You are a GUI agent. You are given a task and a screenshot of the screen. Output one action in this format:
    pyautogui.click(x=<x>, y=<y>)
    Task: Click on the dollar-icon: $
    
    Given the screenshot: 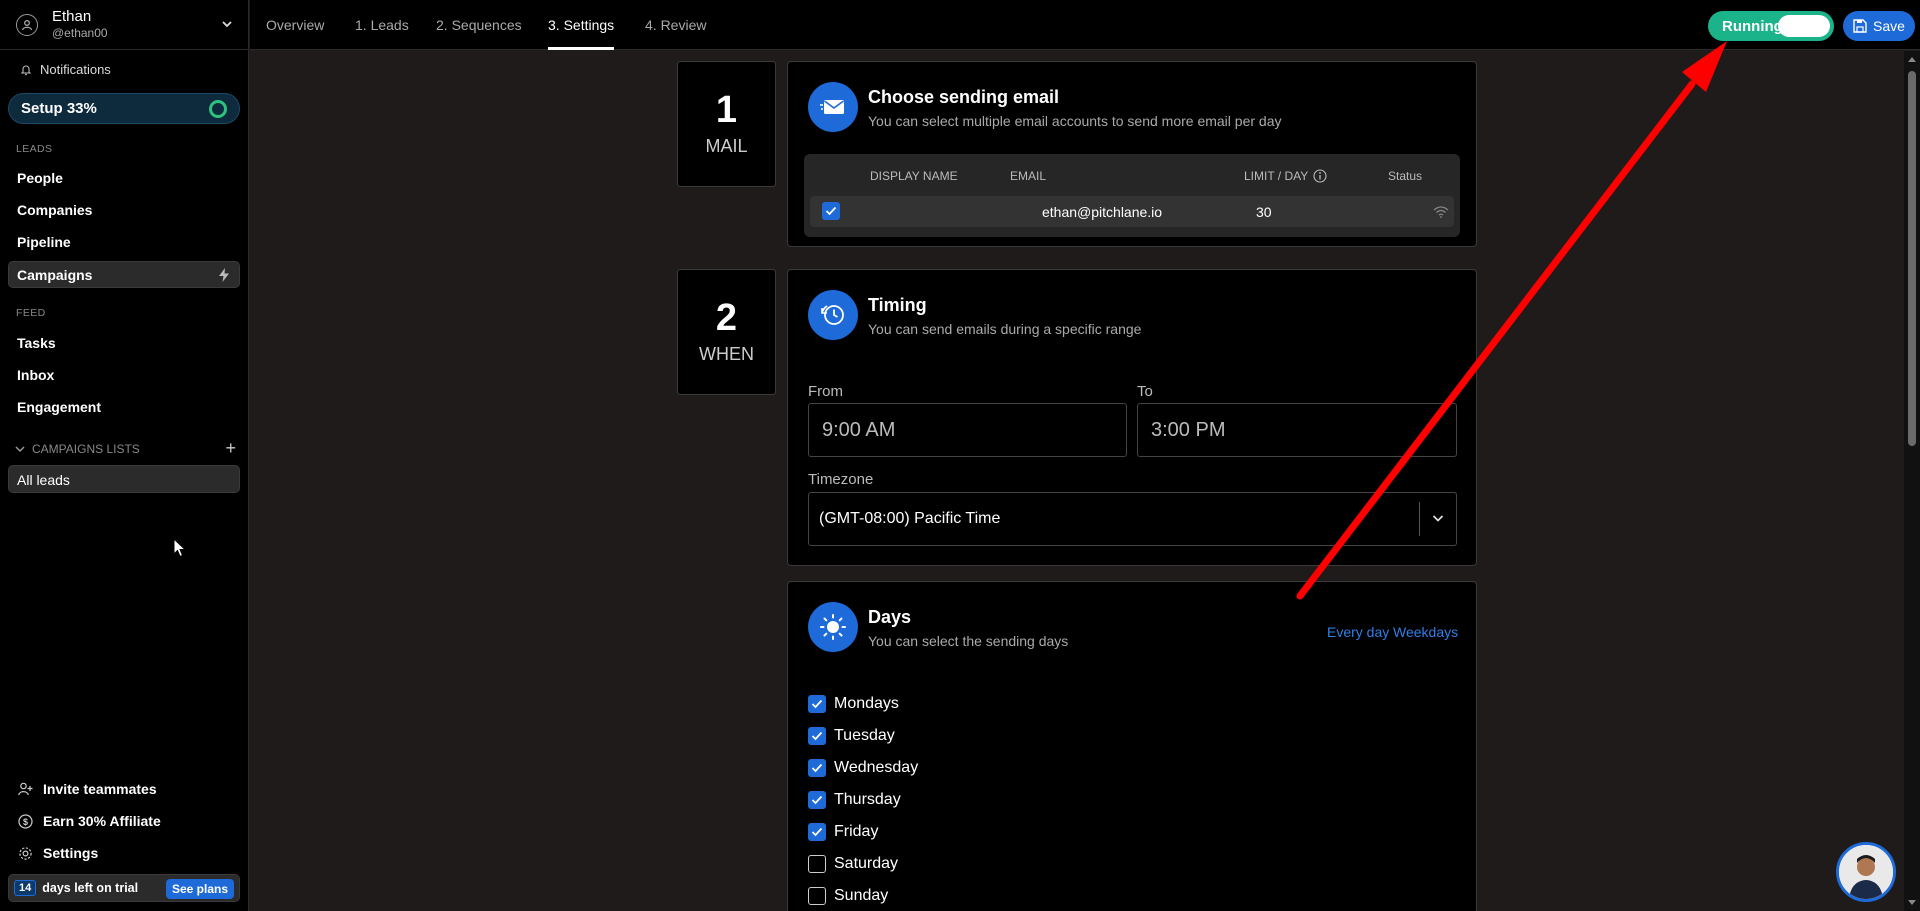 What is the action you would take?
    pyautogui.click(x=25, y=821)
    